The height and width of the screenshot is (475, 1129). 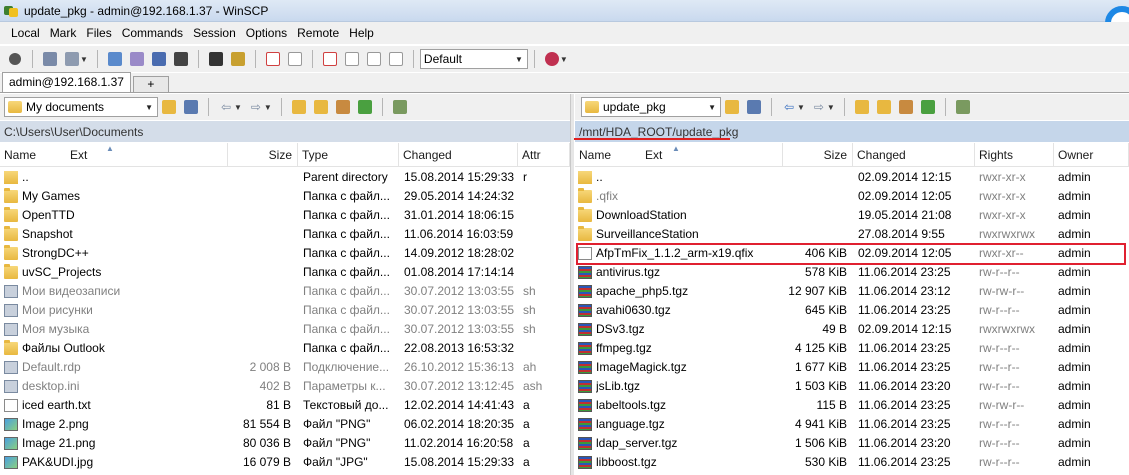 I want to click on local-root-dir-button, so click(x=321, y=107).